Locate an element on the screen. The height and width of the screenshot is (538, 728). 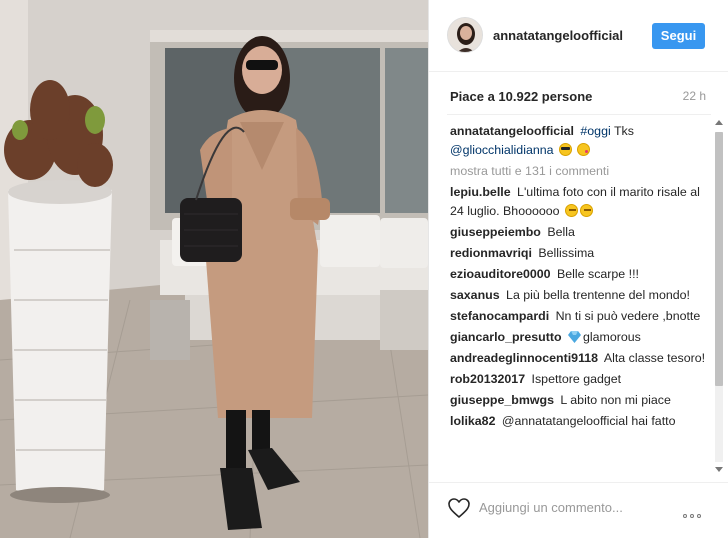
caption-username: annatatangeloofficial is located at coordinates (512, 131).